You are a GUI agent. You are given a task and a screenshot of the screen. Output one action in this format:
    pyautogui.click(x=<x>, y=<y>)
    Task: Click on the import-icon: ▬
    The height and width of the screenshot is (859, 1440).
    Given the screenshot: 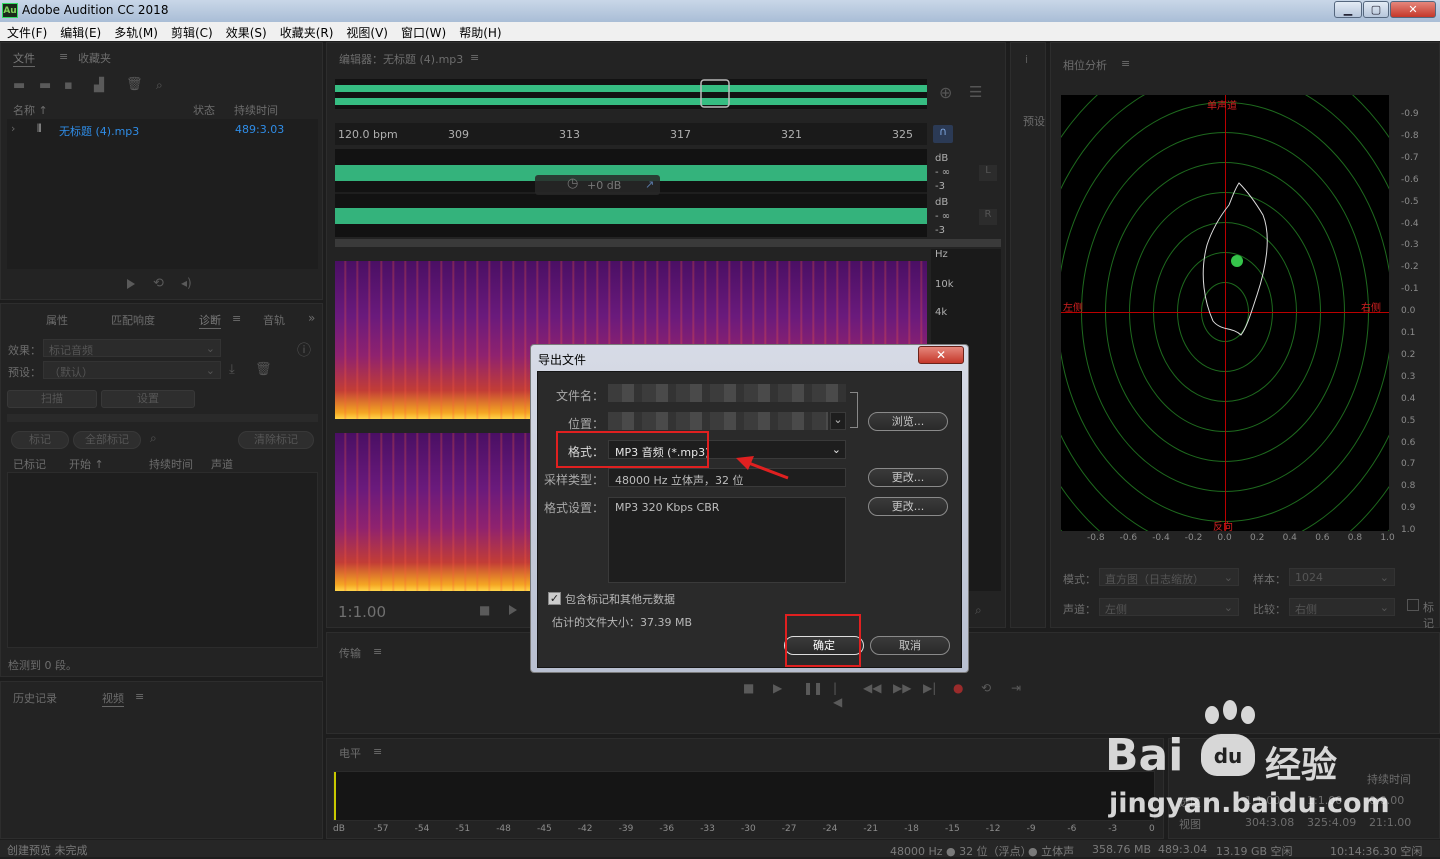 What is the action you would take?
    pyautogui.click(x=45, y=85)
    